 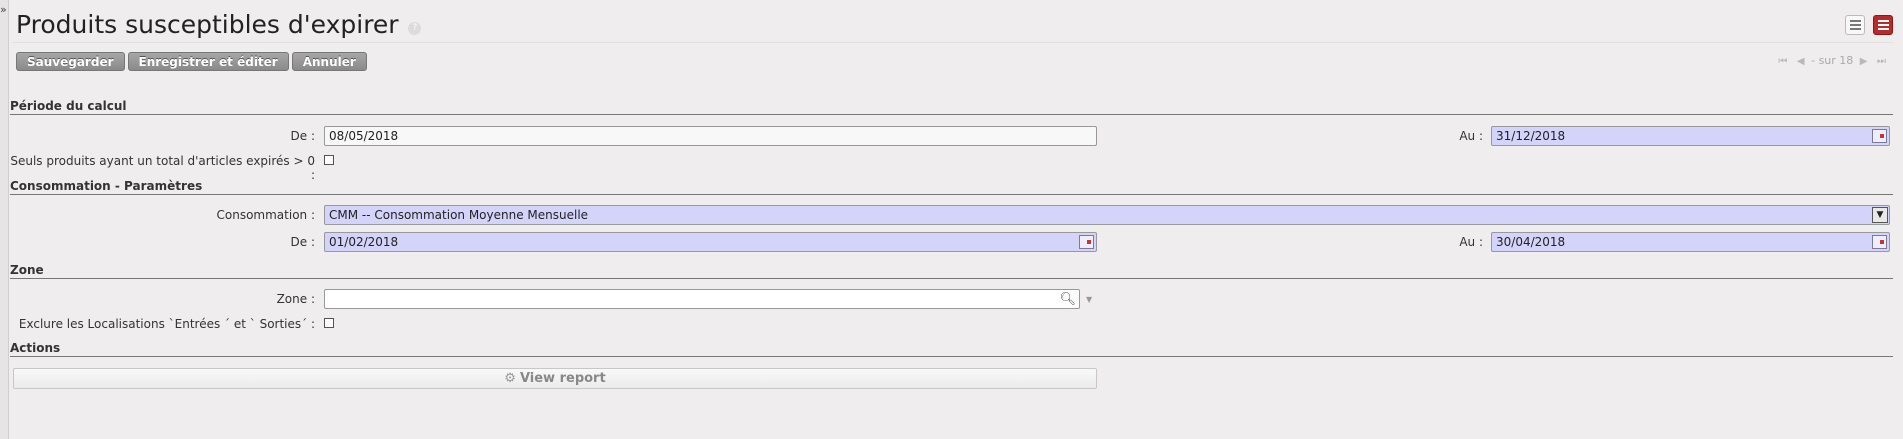 What do you see at coordinates (702, 299) in the screenshot?
I see `zone-search-field: 🔍︎` at bounding box center [702, 299].